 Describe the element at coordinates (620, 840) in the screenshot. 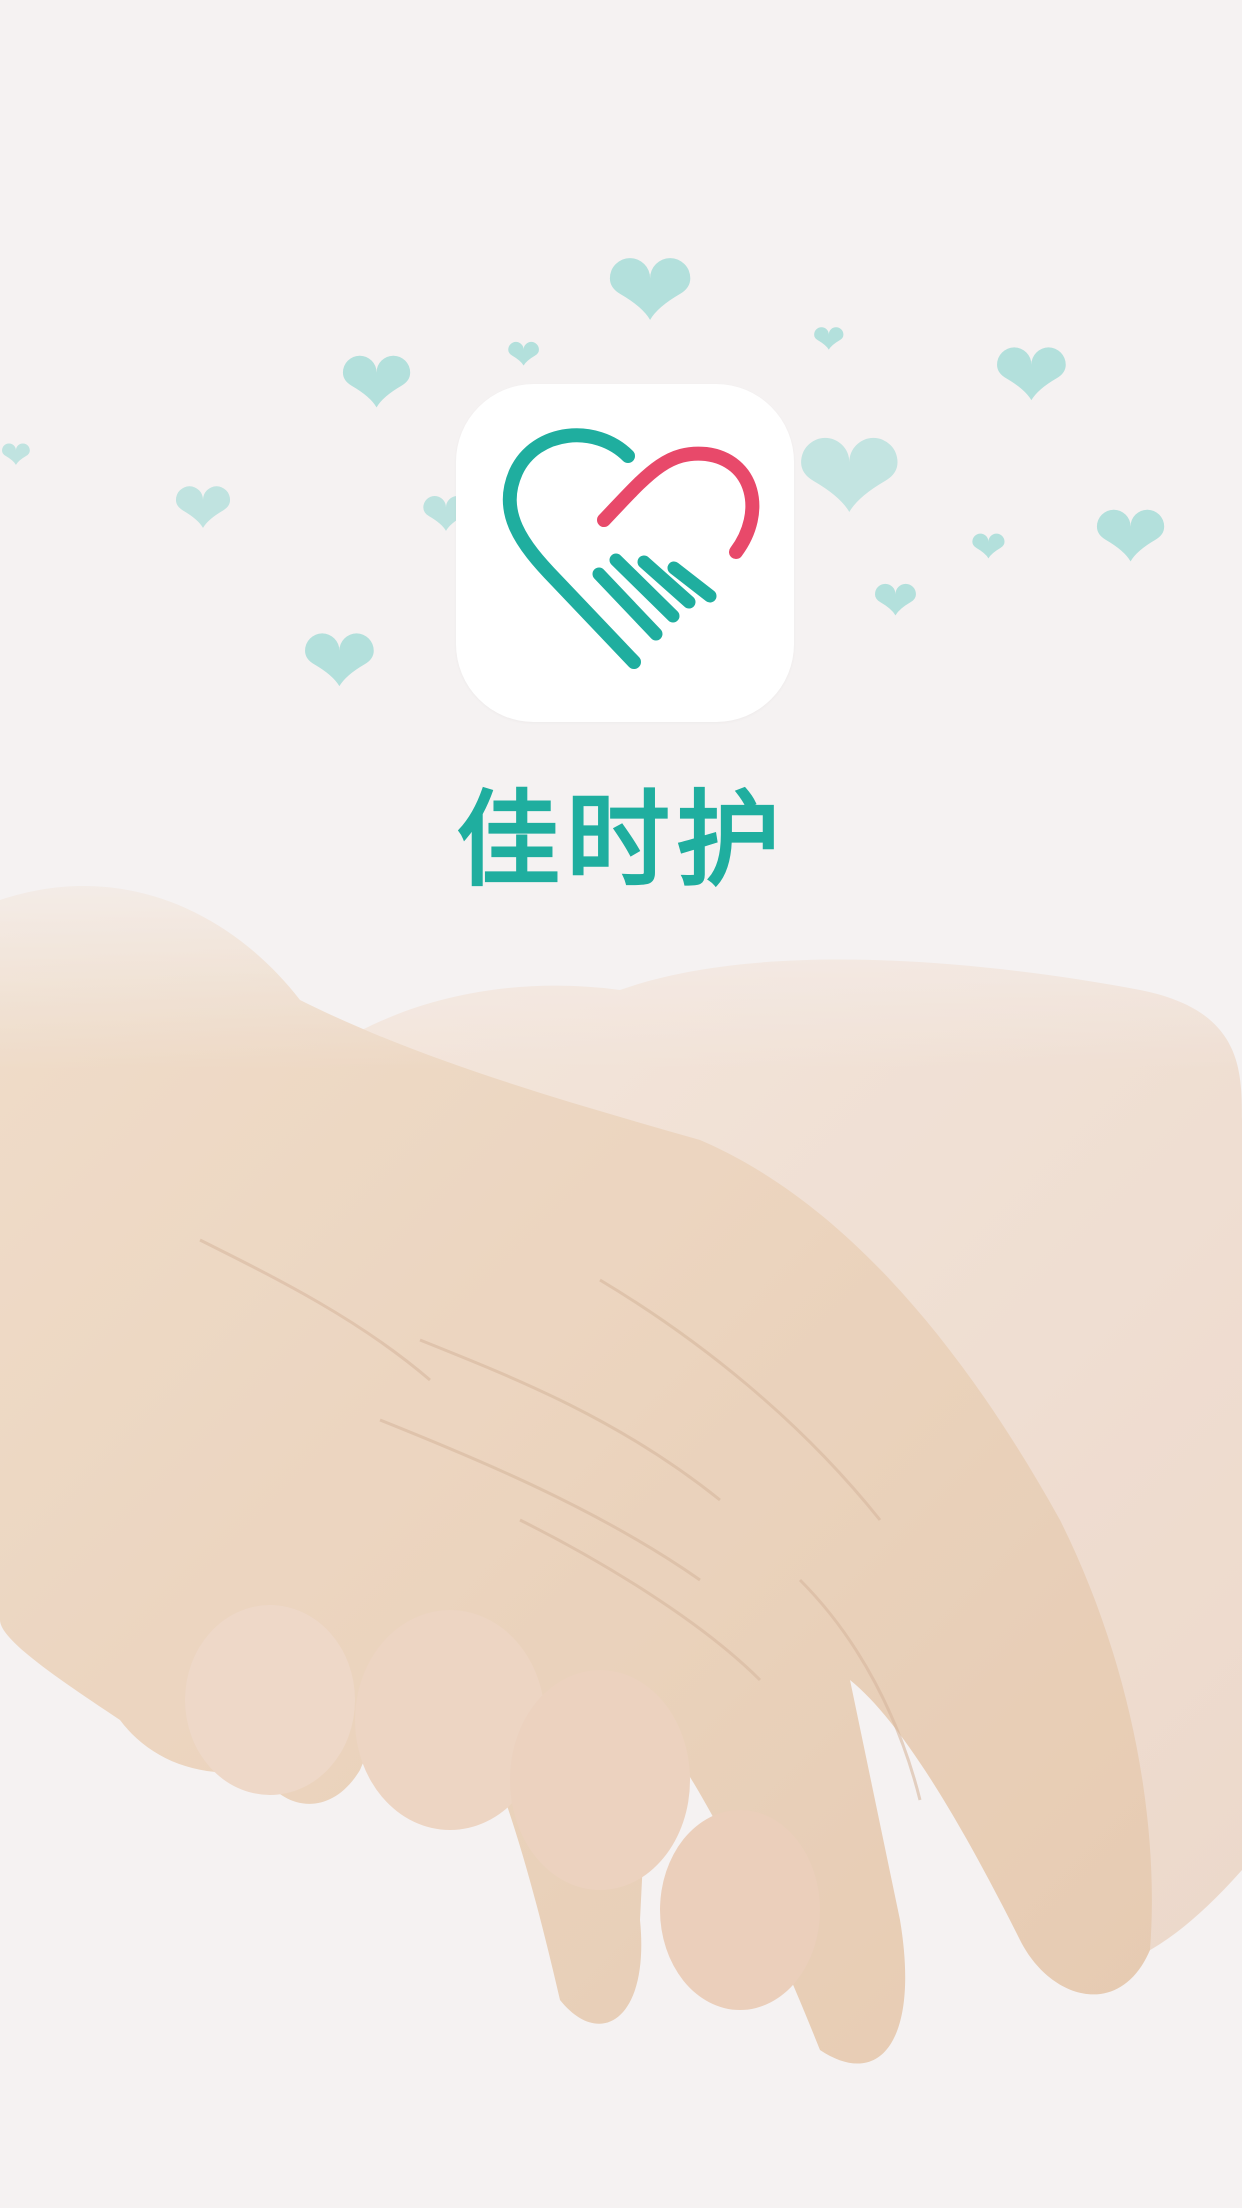

I see `app-name: 佳时护` at that location.